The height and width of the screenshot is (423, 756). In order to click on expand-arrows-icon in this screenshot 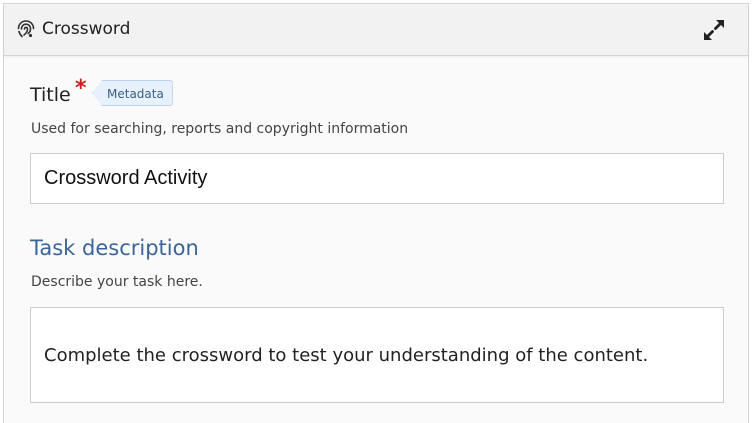, I will do `click(714, 30)`.